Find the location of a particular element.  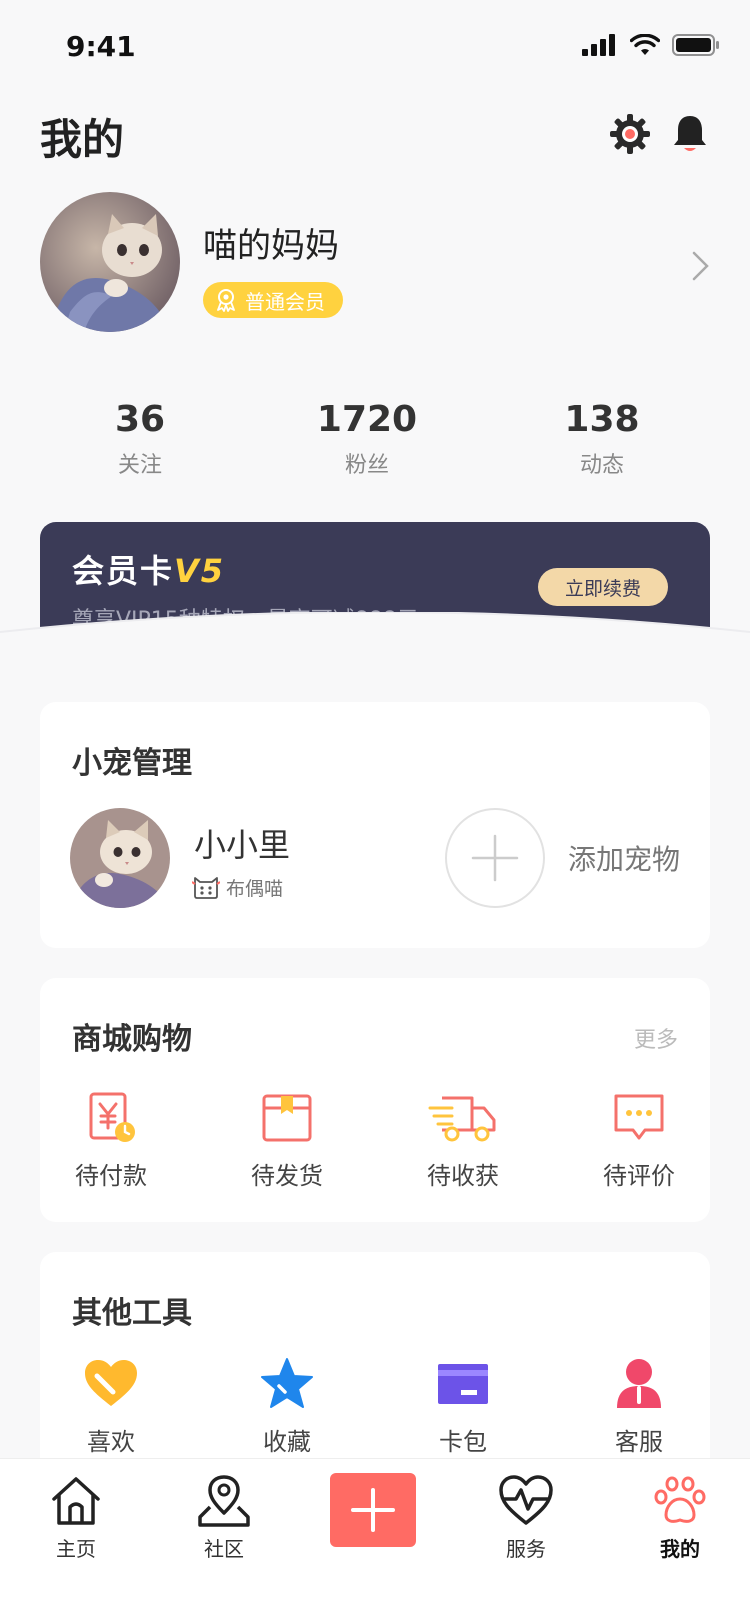

vip-curve-divider is located at coordinates (375, 642).